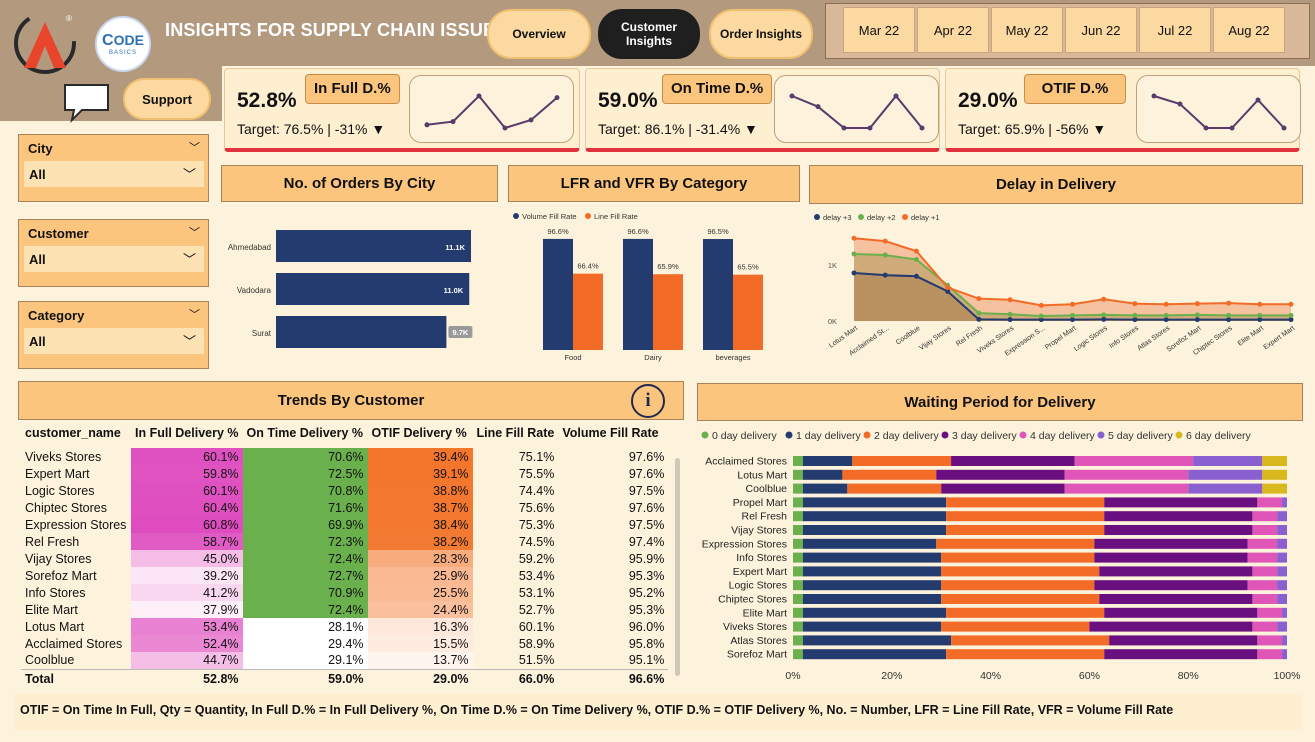 This screenshot has width=1315, height=742. What do you see at coordinates (953, 30) in the screenshot?
I see `month-apr-22: Apr 22` at bounding box center [953, 30].